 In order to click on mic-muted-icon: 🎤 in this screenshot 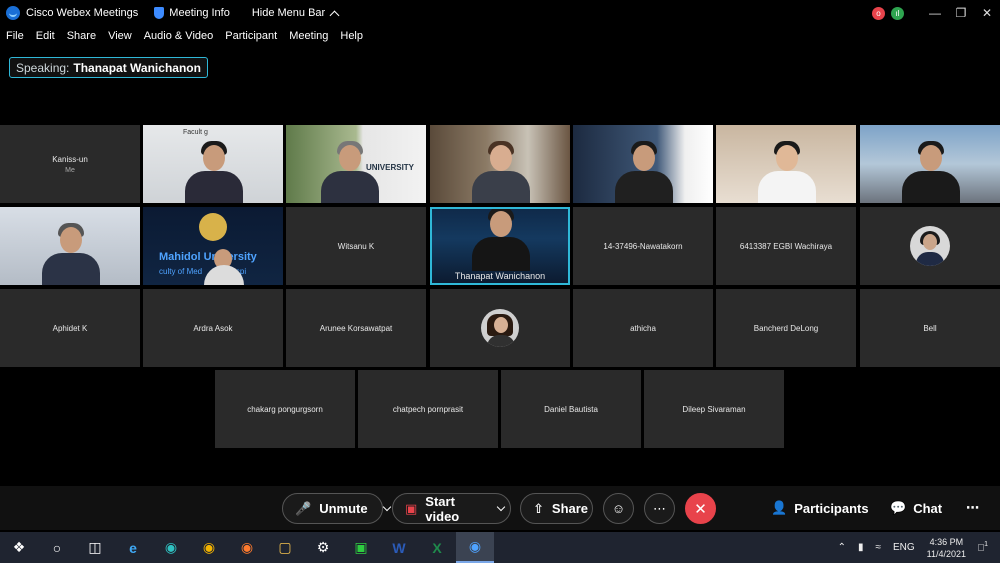, I will do `click(303, 508)`.